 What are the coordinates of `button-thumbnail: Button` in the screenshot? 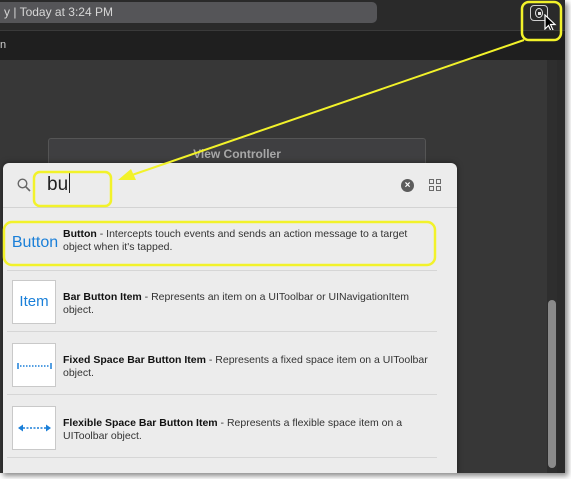 It's located at (35, 242).